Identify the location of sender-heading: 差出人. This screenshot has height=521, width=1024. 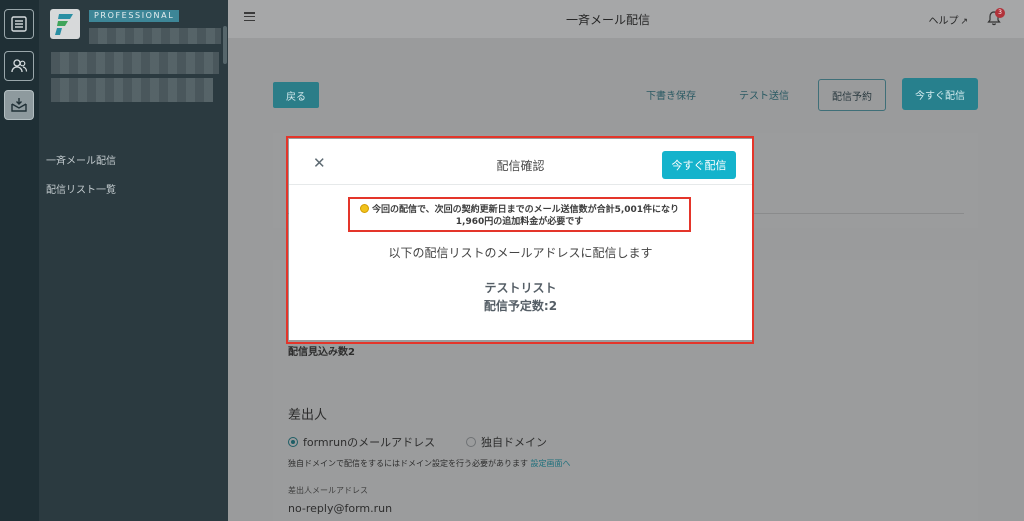
(308, 415).